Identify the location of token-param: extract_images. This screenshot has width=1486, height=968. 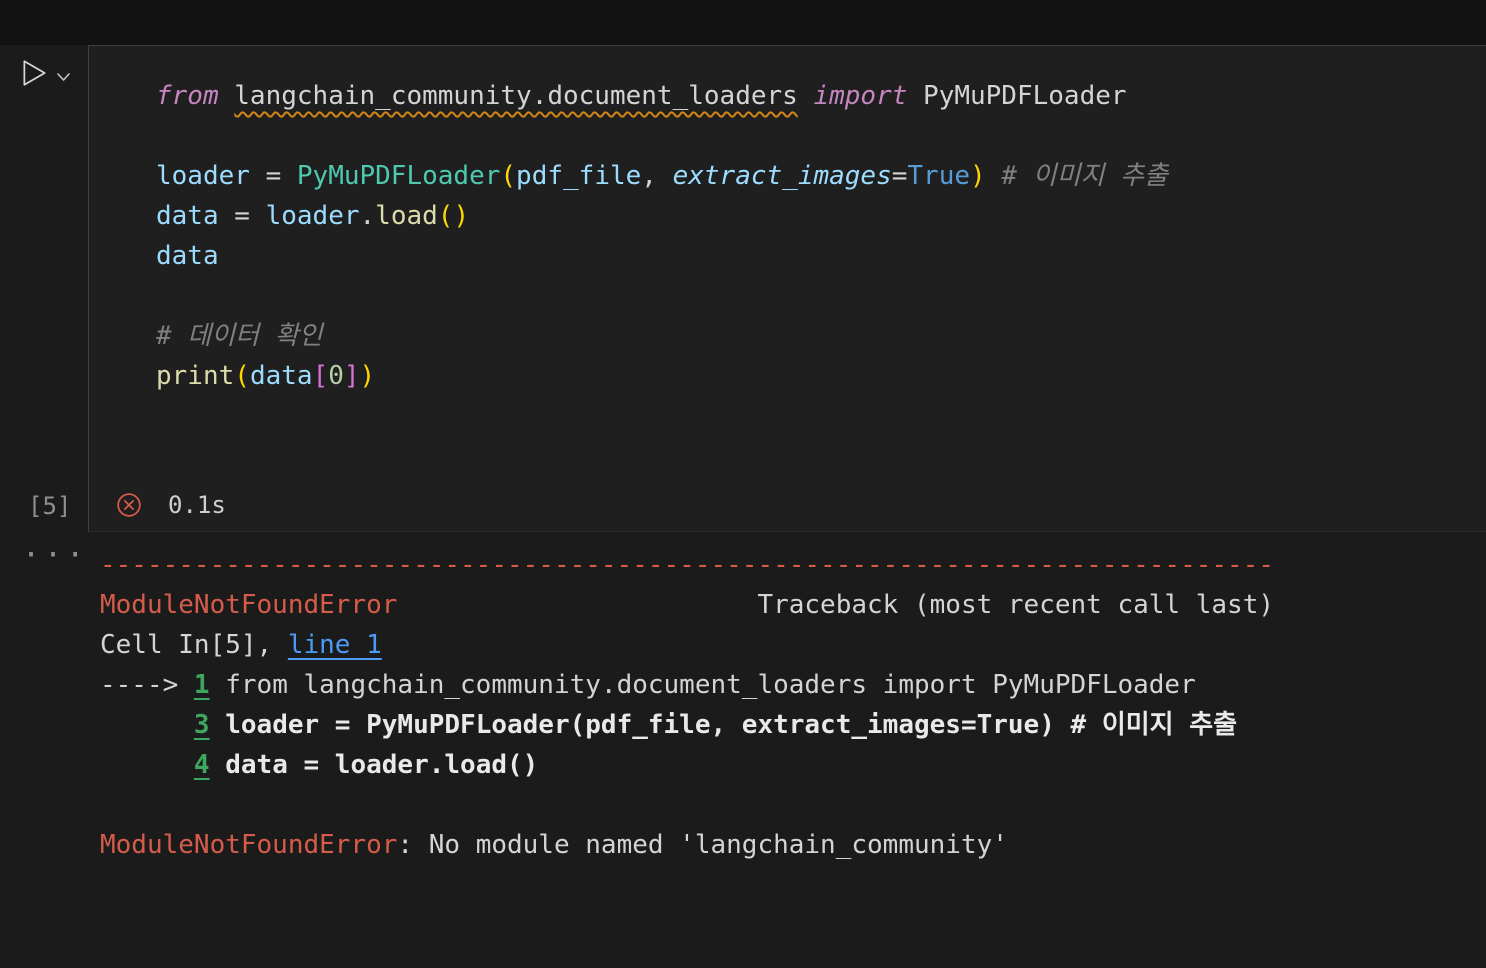
(782, 176).